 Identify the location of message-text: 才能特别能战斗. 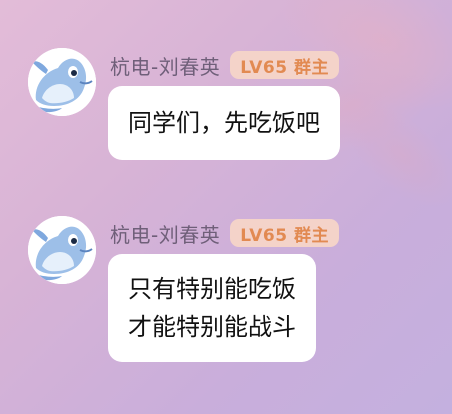
(212, 327).